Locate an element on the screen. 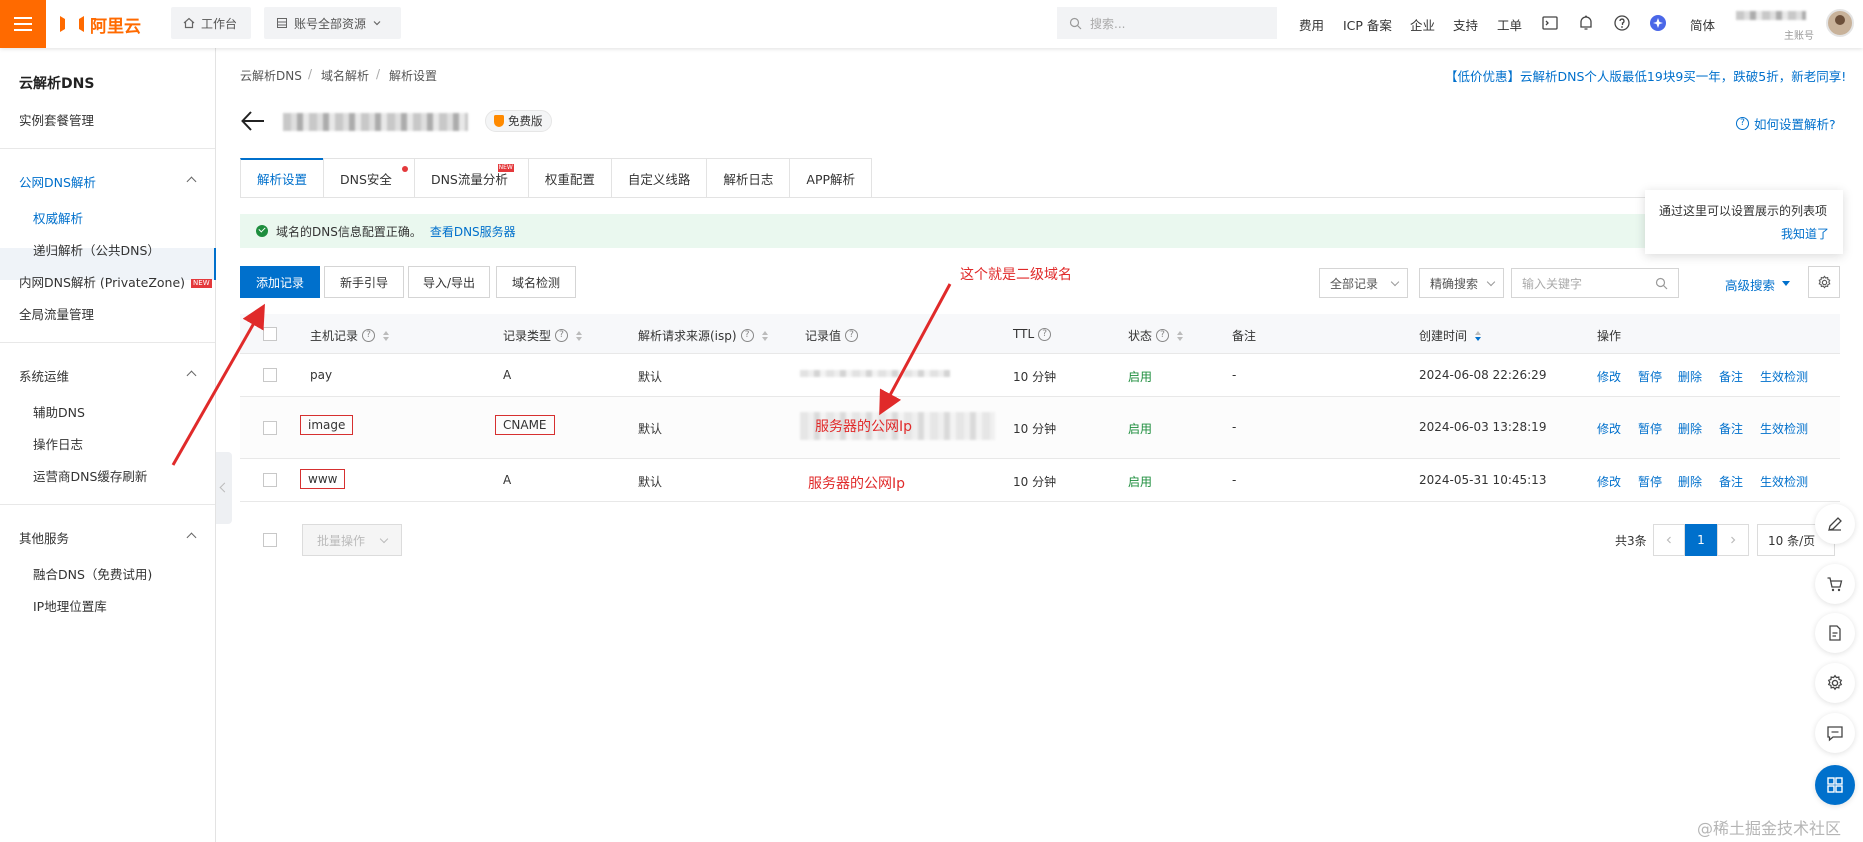  chat-icon is located at coordinates (1835, 734).